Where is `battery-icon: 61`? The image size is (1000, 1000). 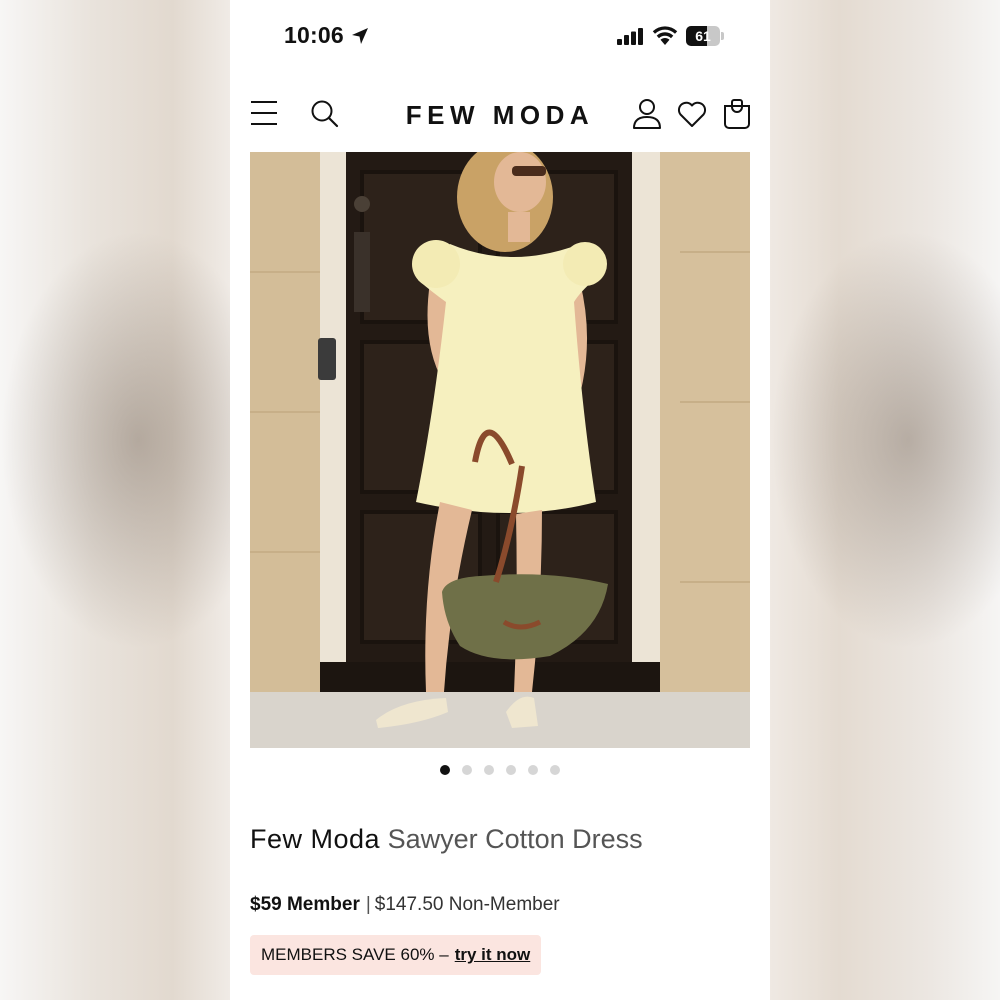
battery-icon: 61 is located at coordinates (705, 36).